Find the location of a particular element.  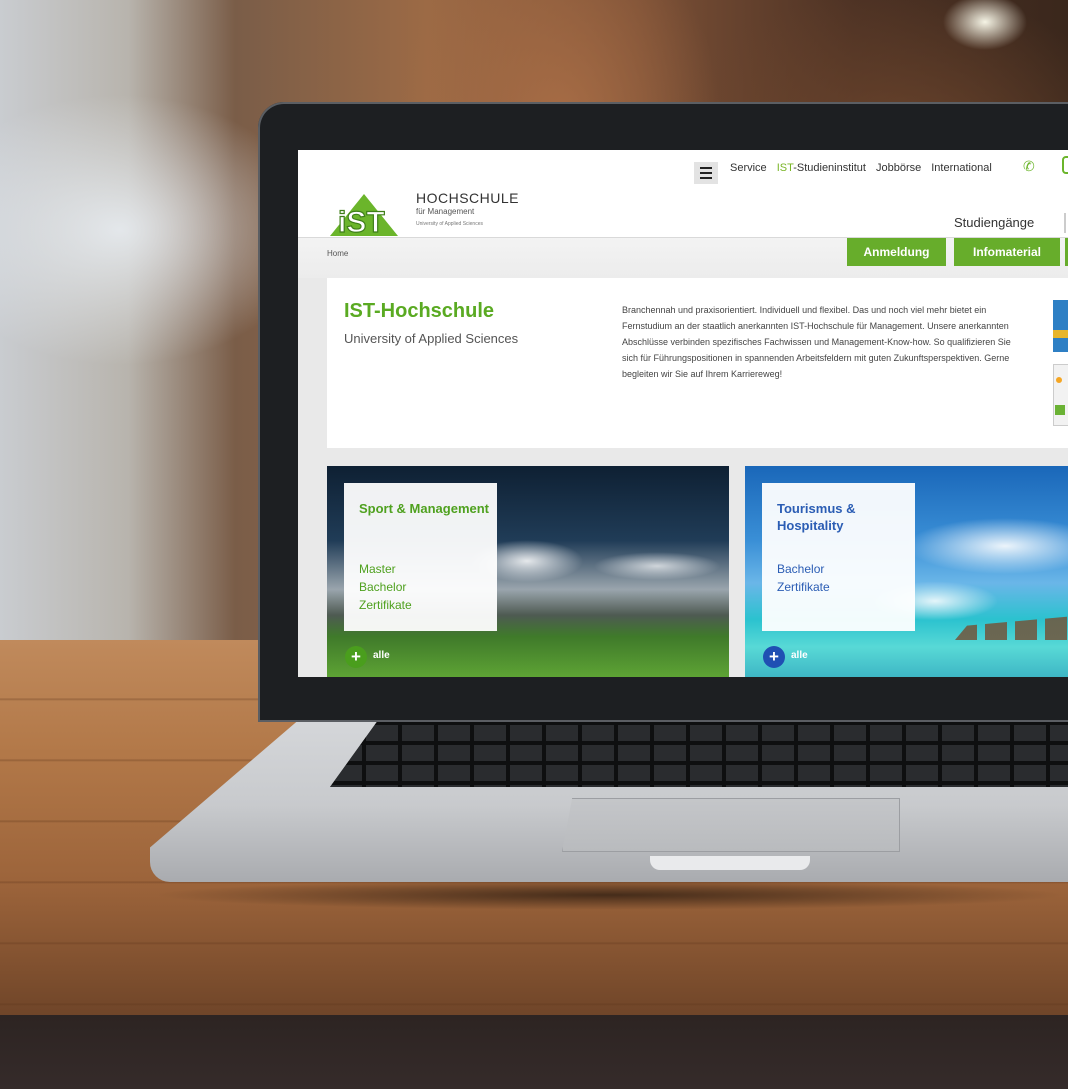

laptop-shadow is located at coordinates (609, 895).